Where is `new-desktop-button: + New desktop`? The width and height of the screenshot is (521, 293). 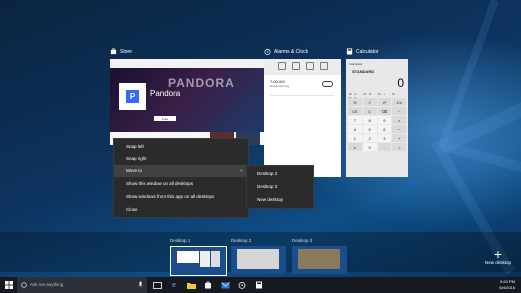 new-desktop-button: + New desktop is located at coordinates (498, 255).